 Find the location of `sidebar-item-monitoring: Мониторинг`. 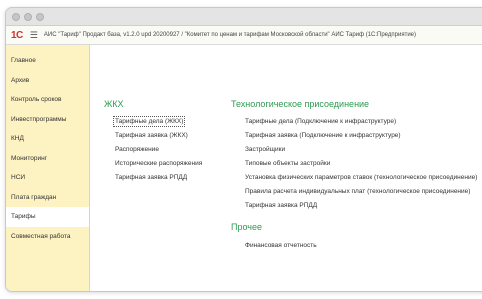

sidebar-item-monitoring: Мониторинг is located at coordinates (47, 159).